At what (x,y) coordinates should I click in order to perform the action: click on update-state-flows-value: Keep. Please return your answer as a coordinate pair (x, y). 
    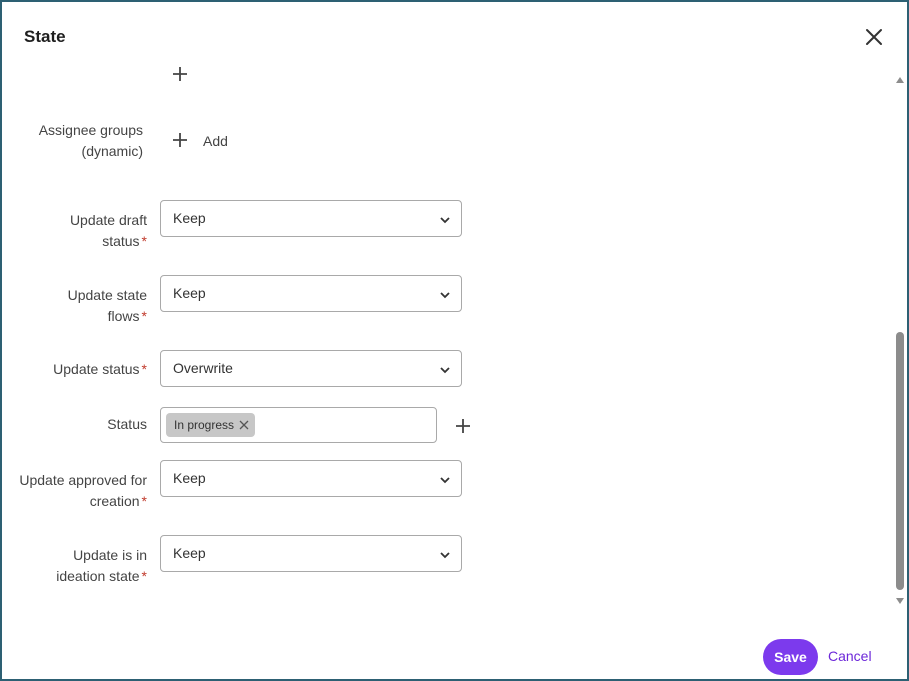
    Looking at the image, I should click on (189, 293).